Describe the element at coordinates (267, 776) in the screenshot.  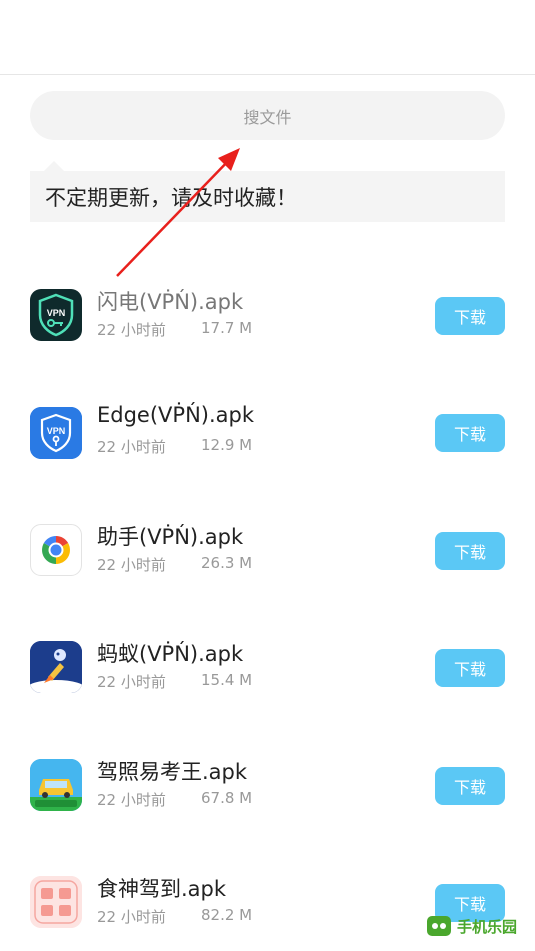
I see `list-item: 驾照易考王.apk 22 小时前 67.8 M 下载` at that location.